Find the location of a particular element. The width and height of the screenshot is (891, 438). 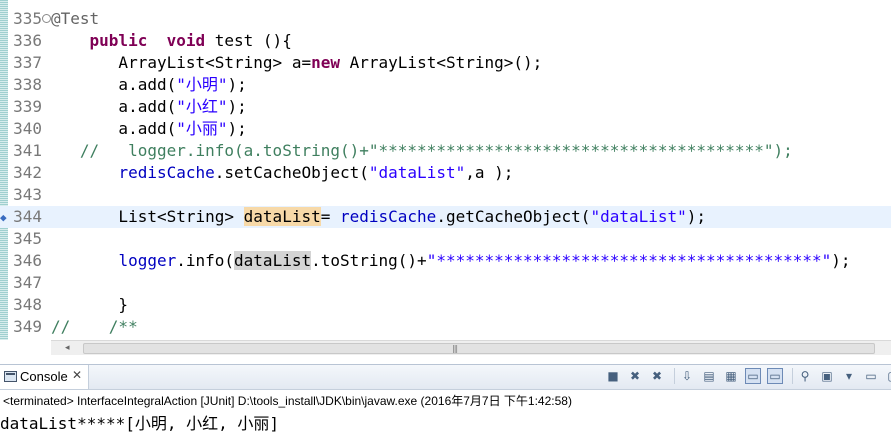

clear-console-icon: ▤ is located at coordinates (709, 376).